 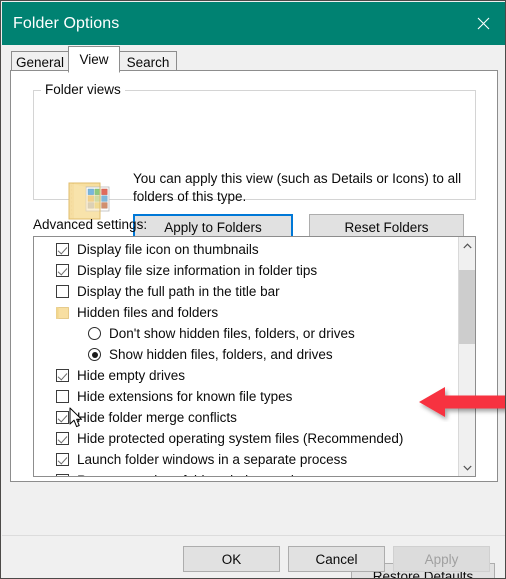 I want to click on advanced-setting-row: Show hidden files, folders, and drives, so click(x=245, y=354).